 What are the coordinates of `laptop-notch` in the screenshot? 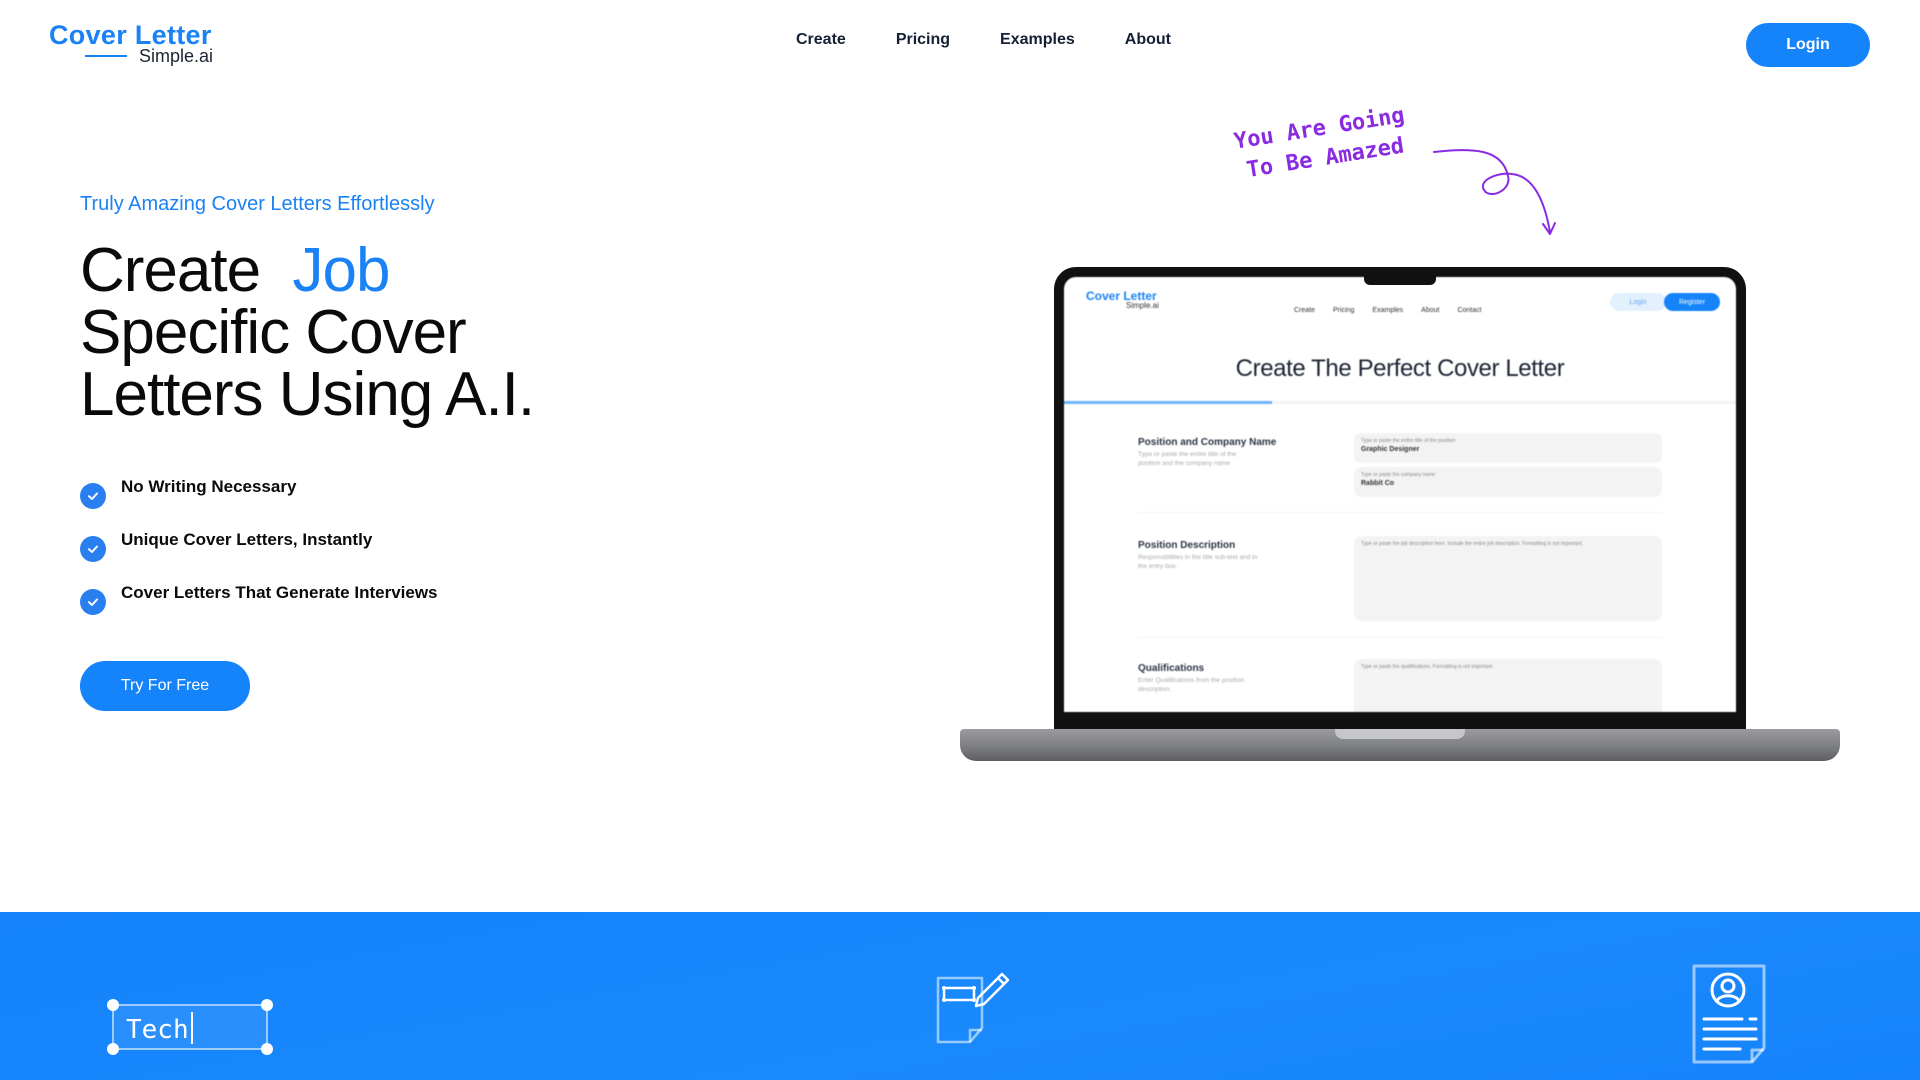 It's located at (1400, 276).